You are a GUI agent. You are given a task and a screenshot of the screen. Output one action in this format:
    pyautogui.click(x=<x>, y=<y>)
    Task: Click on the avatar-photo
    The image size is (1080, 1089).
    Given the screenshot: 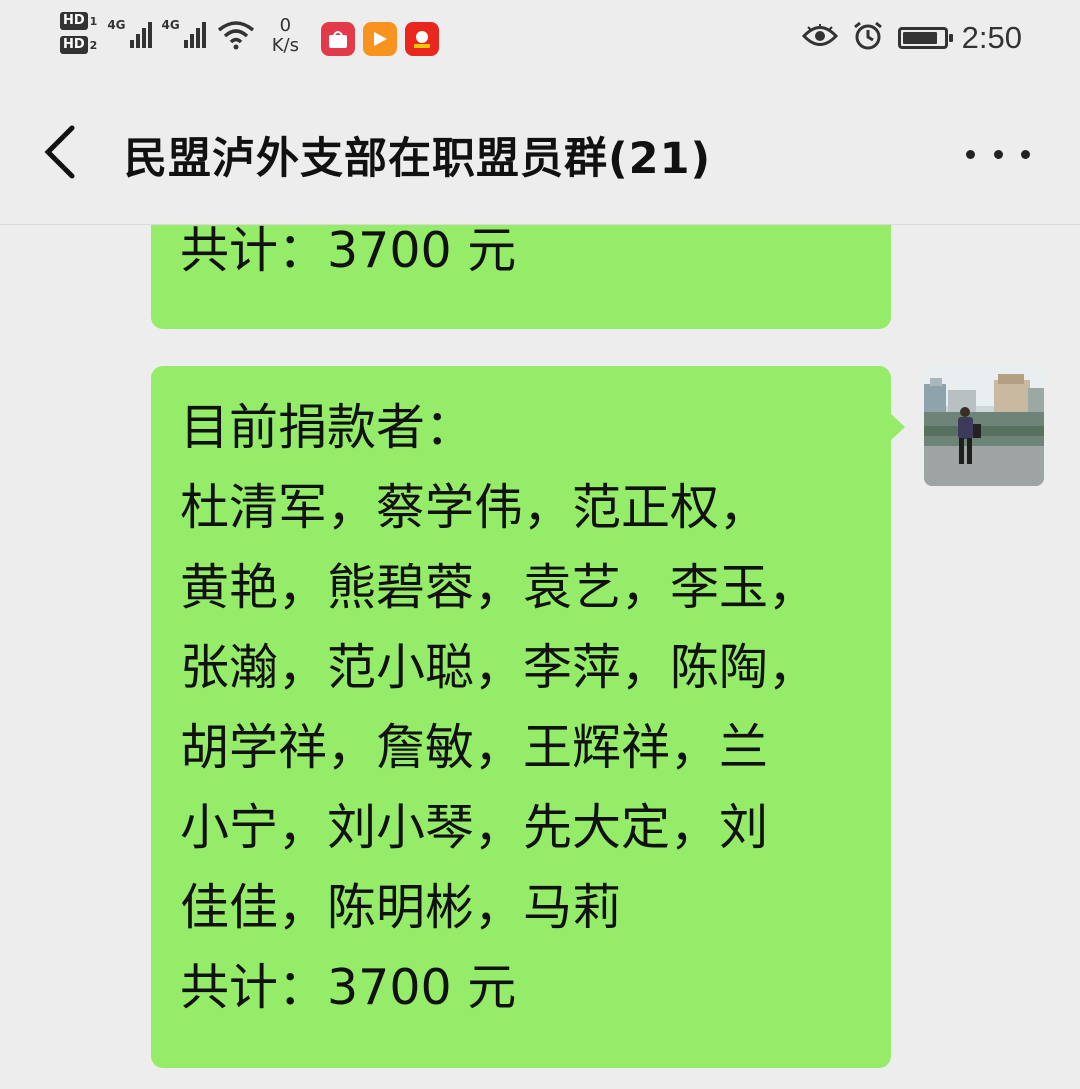 What is the action you would take?
    pyautogui.click(x=984, y=426)
    